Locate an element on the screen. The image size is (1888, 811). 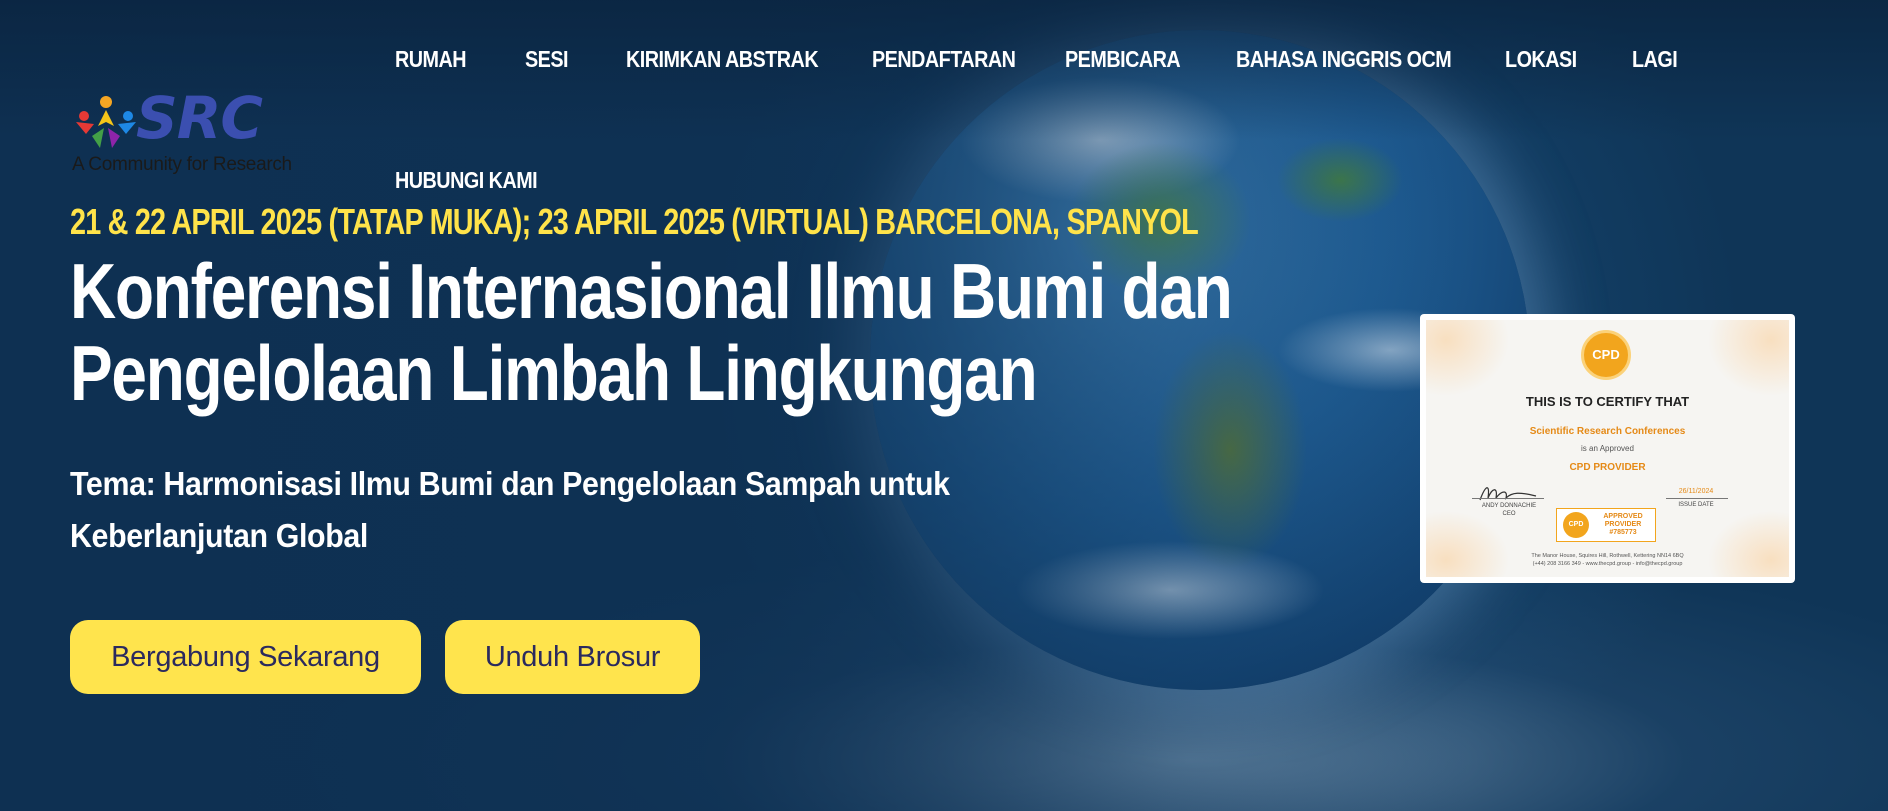
badge-text: APPROVED PROVIDER #785773 is located at coordinates (1623, 525).